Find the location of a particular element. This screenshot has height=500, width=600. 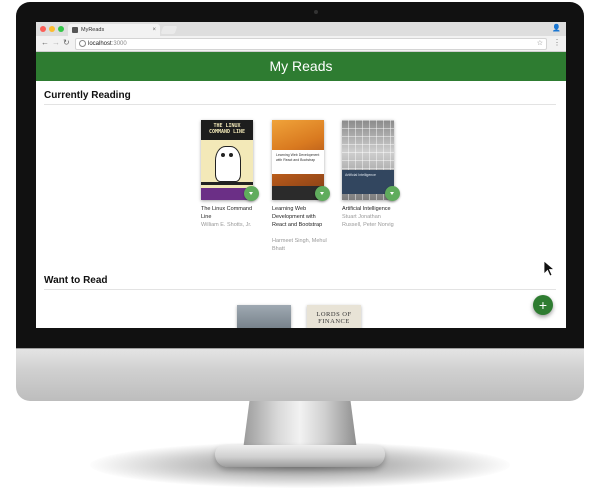

book-authors: William E. Shotts, Jr. is located at coordinates (226, 225).